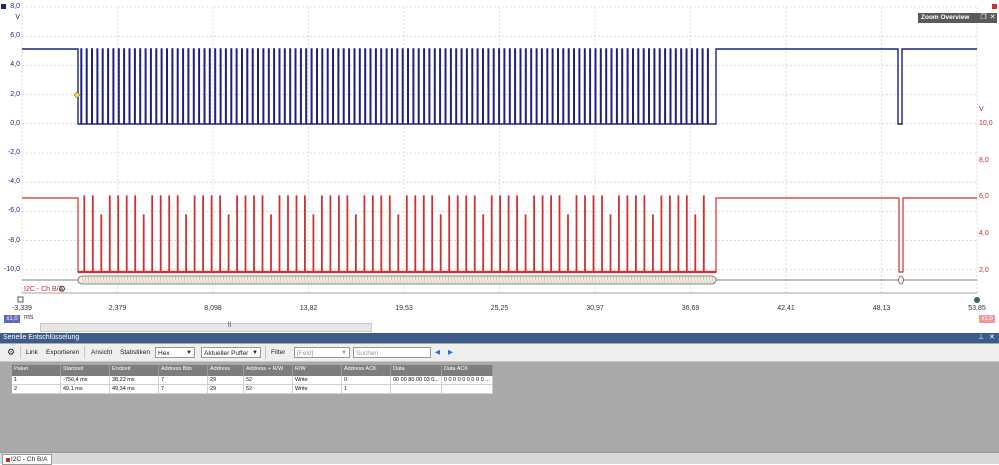 Image resolution: width=999 pixels, height=465 pixels. Describe the element at coordinates (366, 370) in the screenshot. I see `table-column-header: Address ACK` at that location.